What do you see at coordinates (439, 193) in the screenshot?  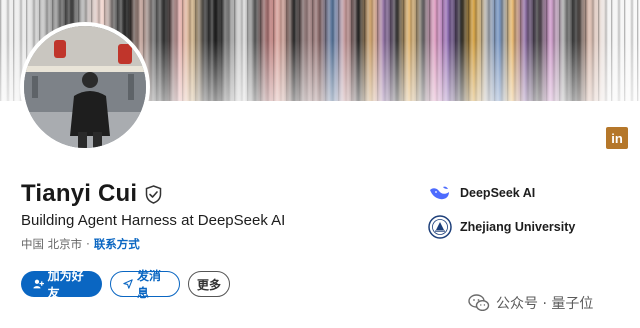 I see `deepseek-whale-icon` at bounding box center [439, 193].